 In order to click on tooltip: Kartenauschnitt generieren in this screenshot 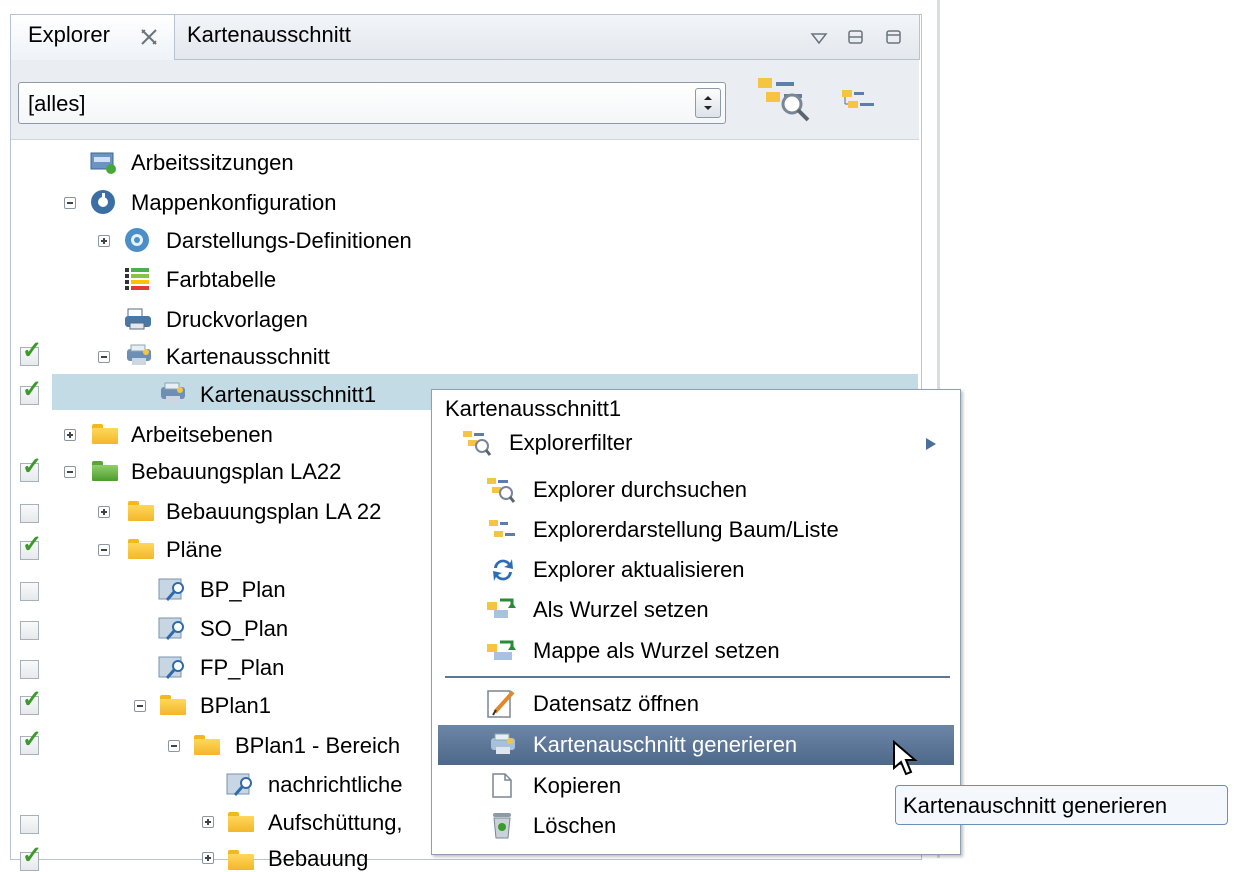, I will do `click(1061, 805)`.